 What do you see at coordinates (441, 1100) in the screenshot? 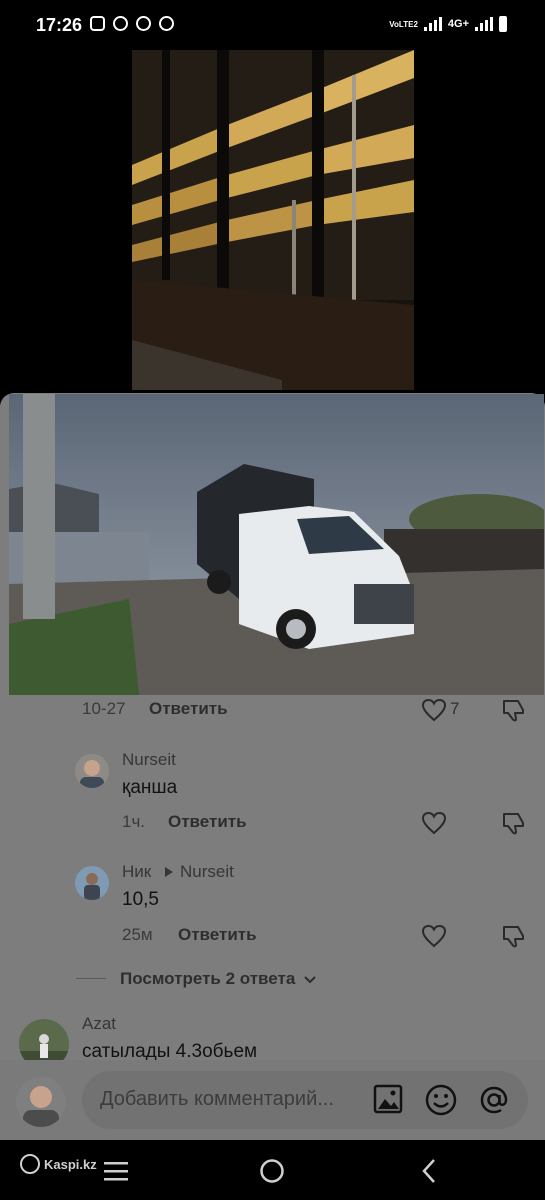
I see `emoji-icon` at bounding box center [441, 1100].